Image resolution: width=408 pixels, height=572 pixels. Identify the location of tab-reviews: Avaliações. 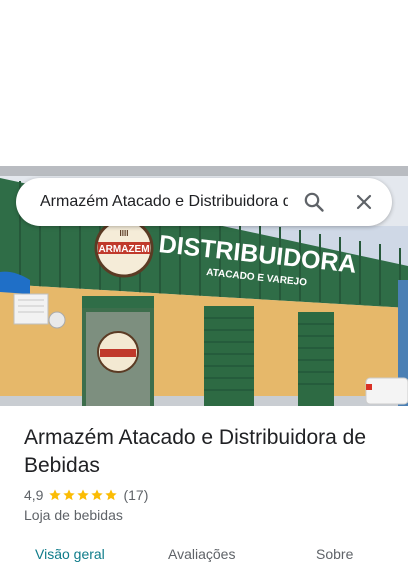
(201, 554).